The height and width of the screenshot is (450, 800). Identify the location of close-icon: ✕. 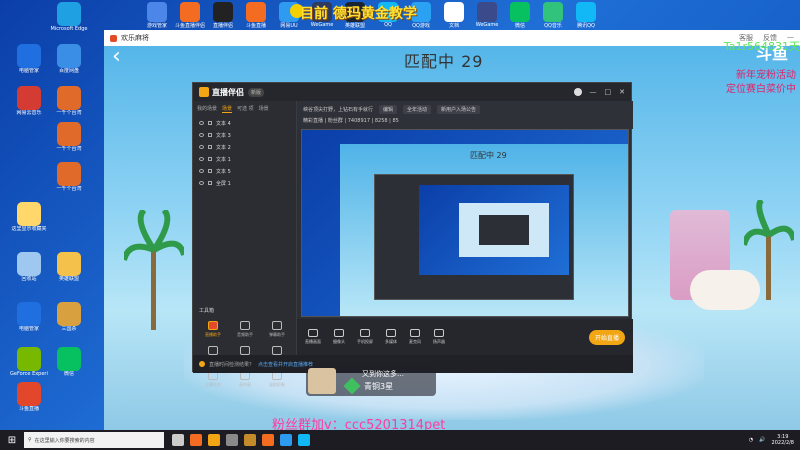
(622, 92).